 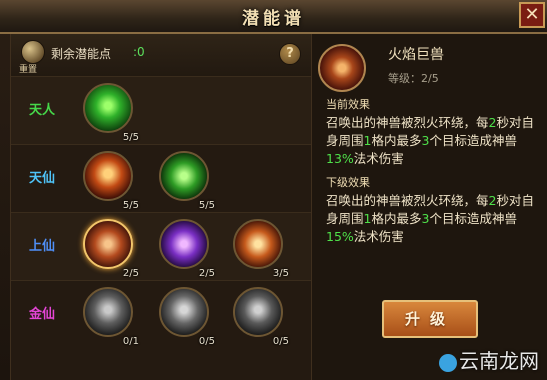 What do you see at coordinates (42, 246) in the screenshot?
I see `tier-label: 上仙` at bounding box center [42, 246].